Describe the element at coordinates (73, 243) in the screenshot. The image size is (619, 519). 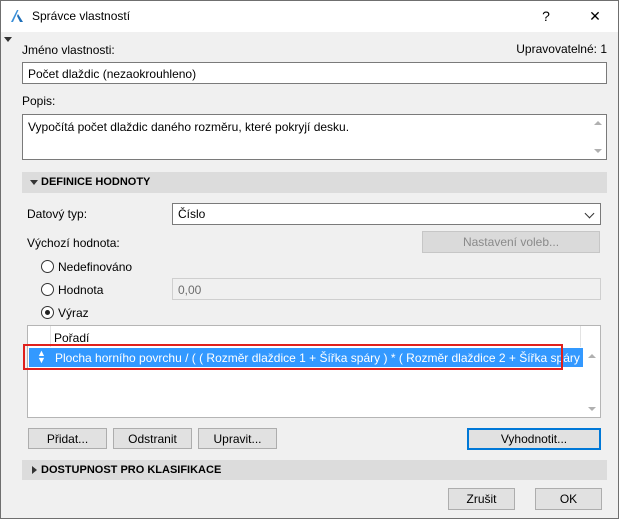
I see `default-value-label: Výchozí hodnota:` at that location.